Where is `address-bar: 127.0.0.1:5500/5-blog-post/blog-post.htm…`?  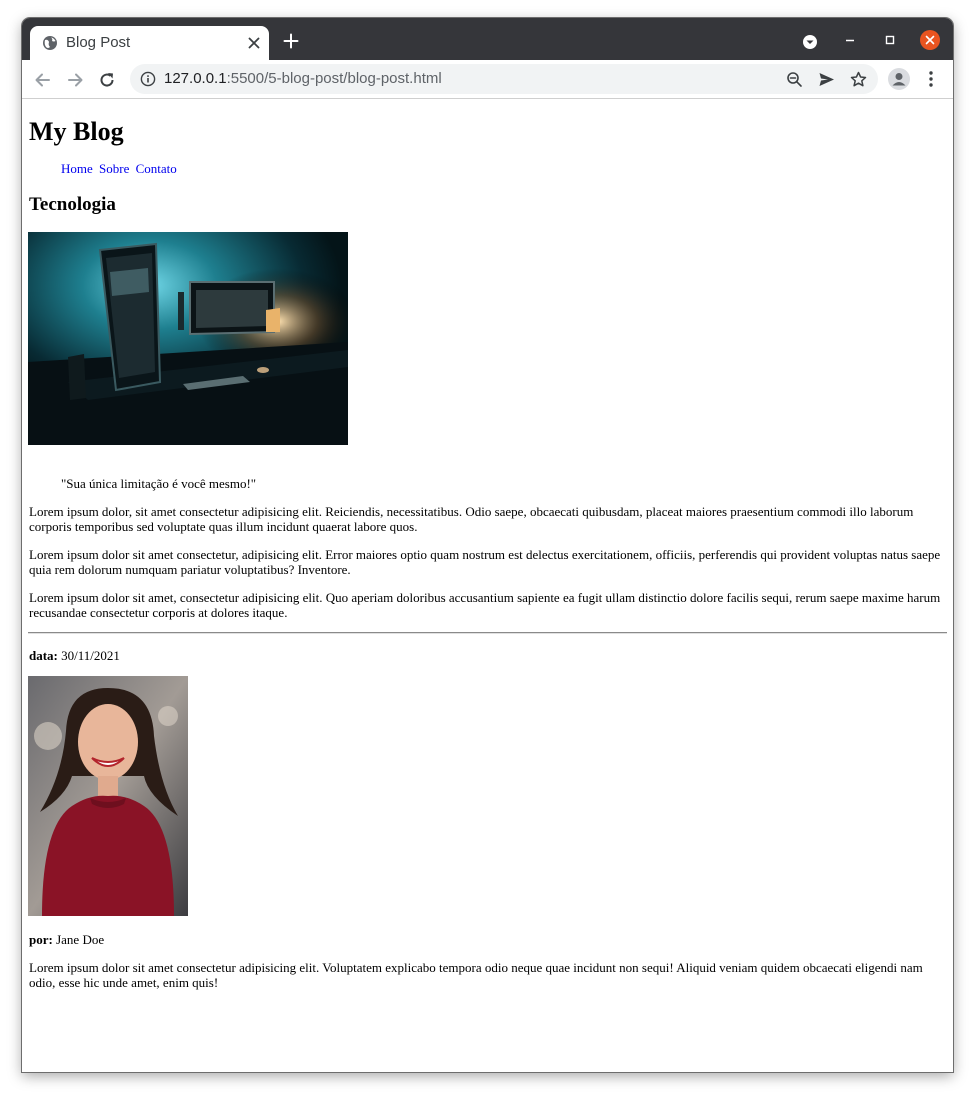
address-bar: 127.0.0.1:5500/5-blog-post/blog-post.htm… is located at coordinates (504, 79).